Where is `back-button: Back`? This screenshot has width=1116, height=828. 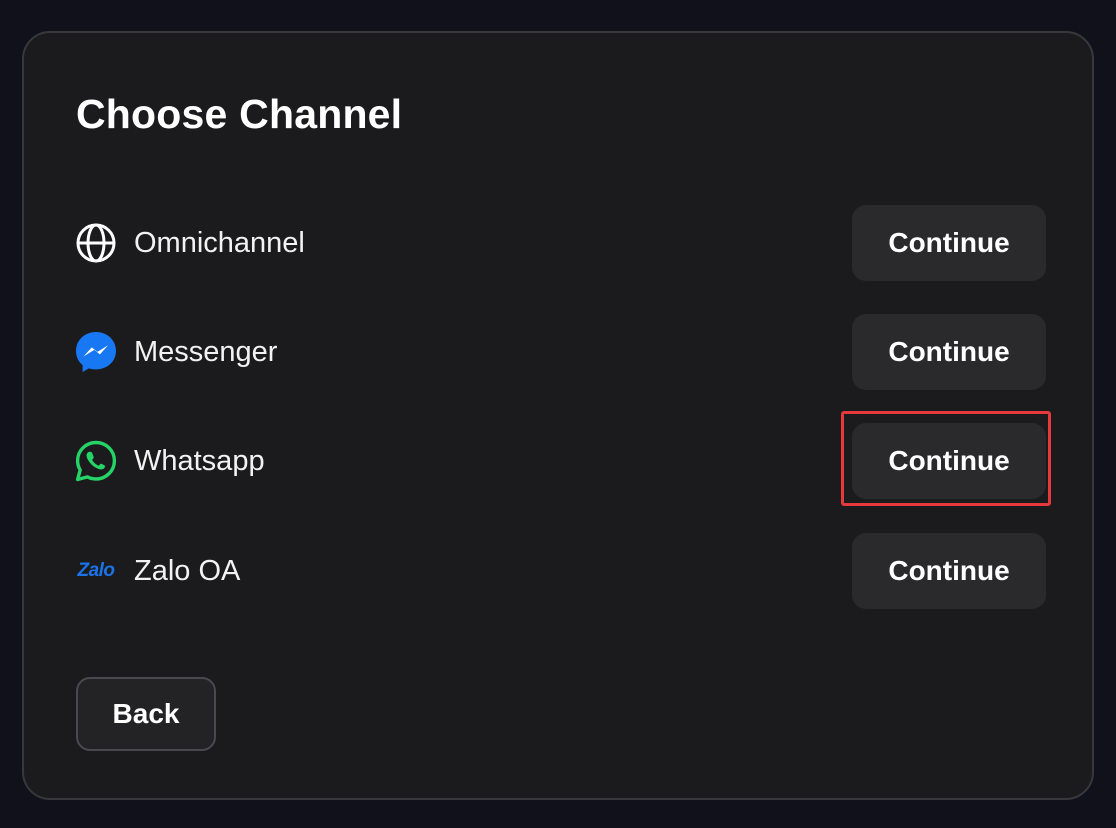 back-button: Back is located at coordinates (146, 714).